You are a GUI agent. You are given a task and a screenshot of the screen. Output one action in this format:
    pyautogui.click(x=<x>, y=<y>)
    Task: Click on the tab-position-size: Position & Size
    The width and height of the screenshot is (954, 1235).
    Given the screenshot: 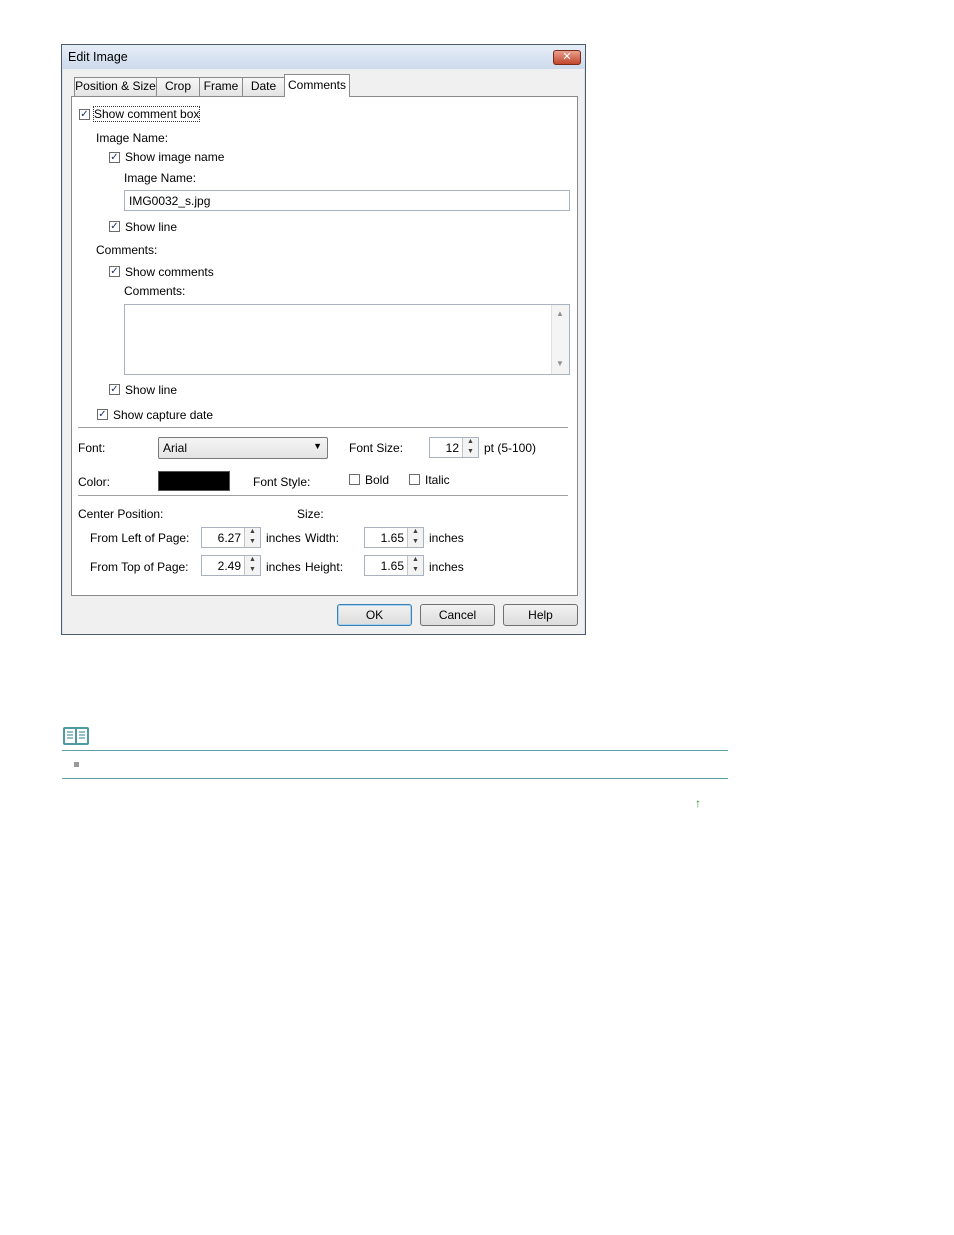 What is the action you would take?
    pyautogui.click(x=115, y=86)
    